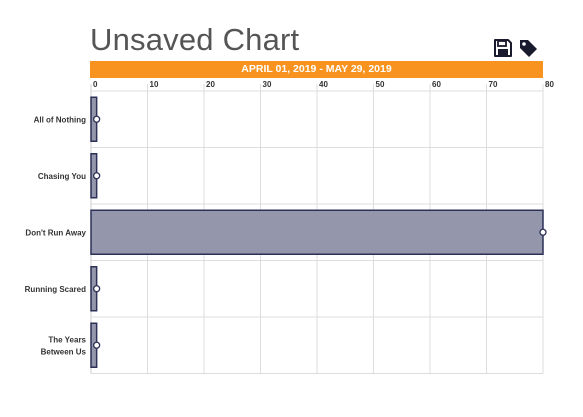 This screenshot has height=417, width=583. What do you see at coordinates (517, 49) in the screenshot?
I see `toolbar-icons` at bounding box center [517, 49].